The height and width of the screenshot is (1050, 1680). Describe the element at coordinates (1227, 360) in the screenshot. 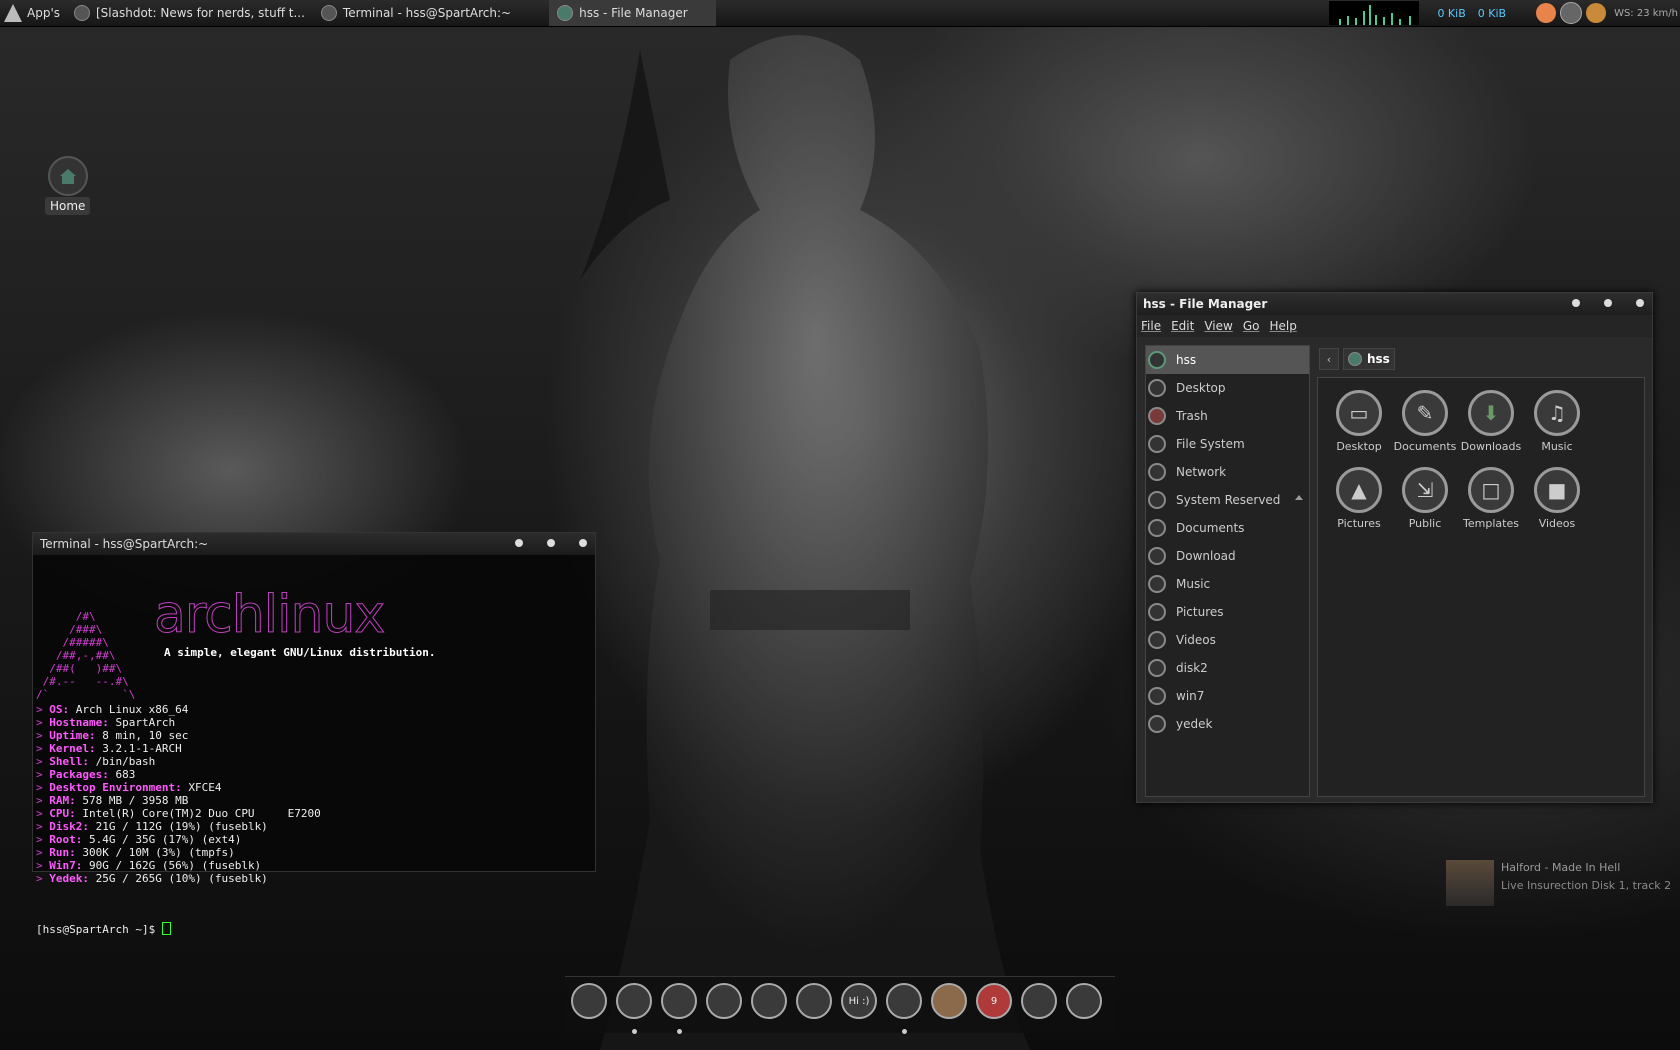

I see `side-item-hss: hss` at that location.